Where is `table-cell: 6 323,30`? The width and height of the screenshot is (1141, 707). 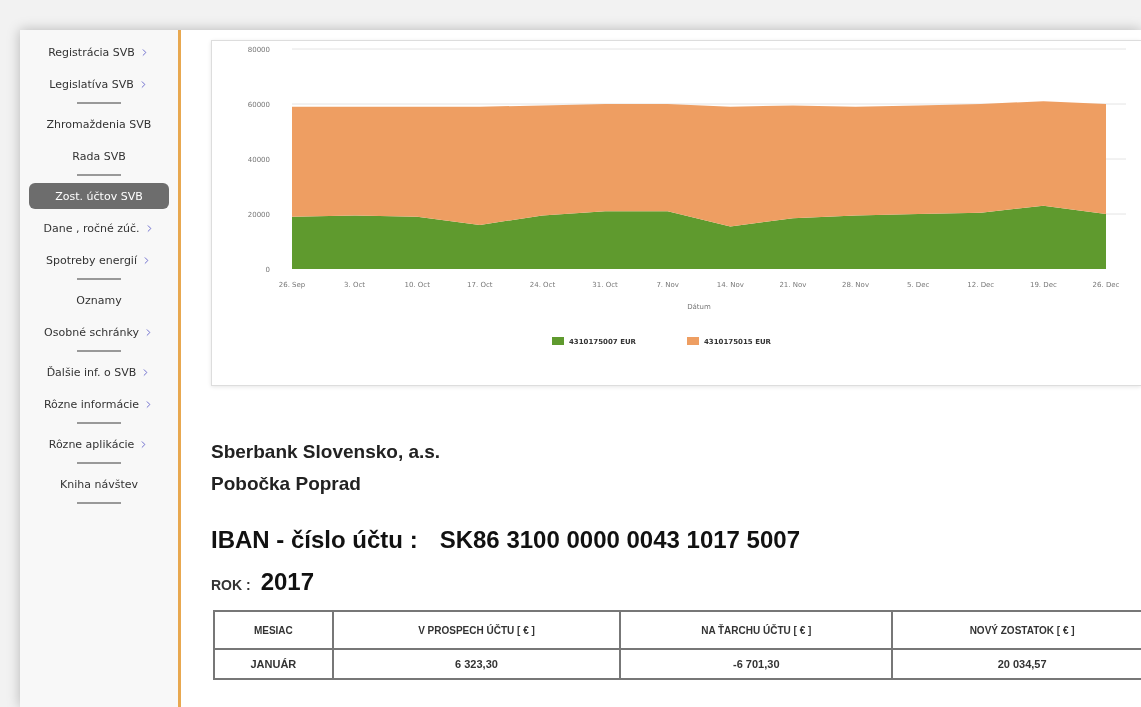
table-cell: 6 323,30 is located at coordinates (476, 664).